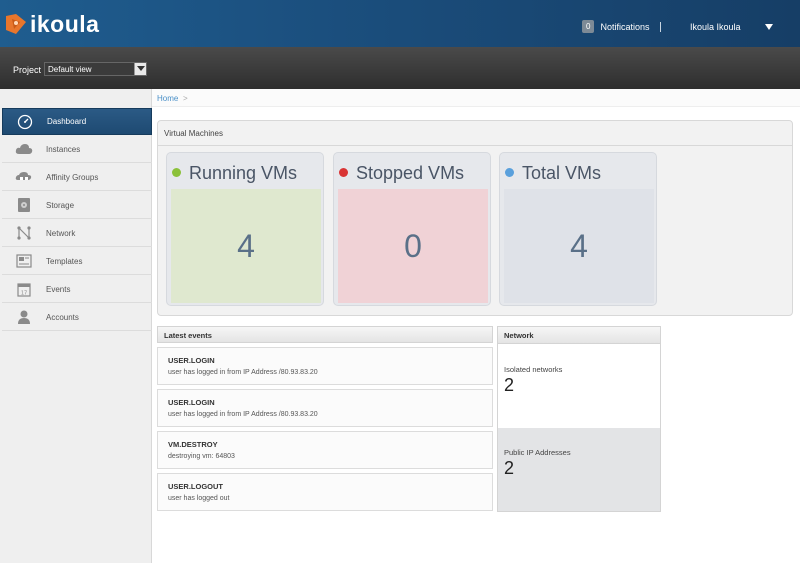 This screenshot has height=563, width=800. I want to click on panel-title: Latest events, so click(188, 335).